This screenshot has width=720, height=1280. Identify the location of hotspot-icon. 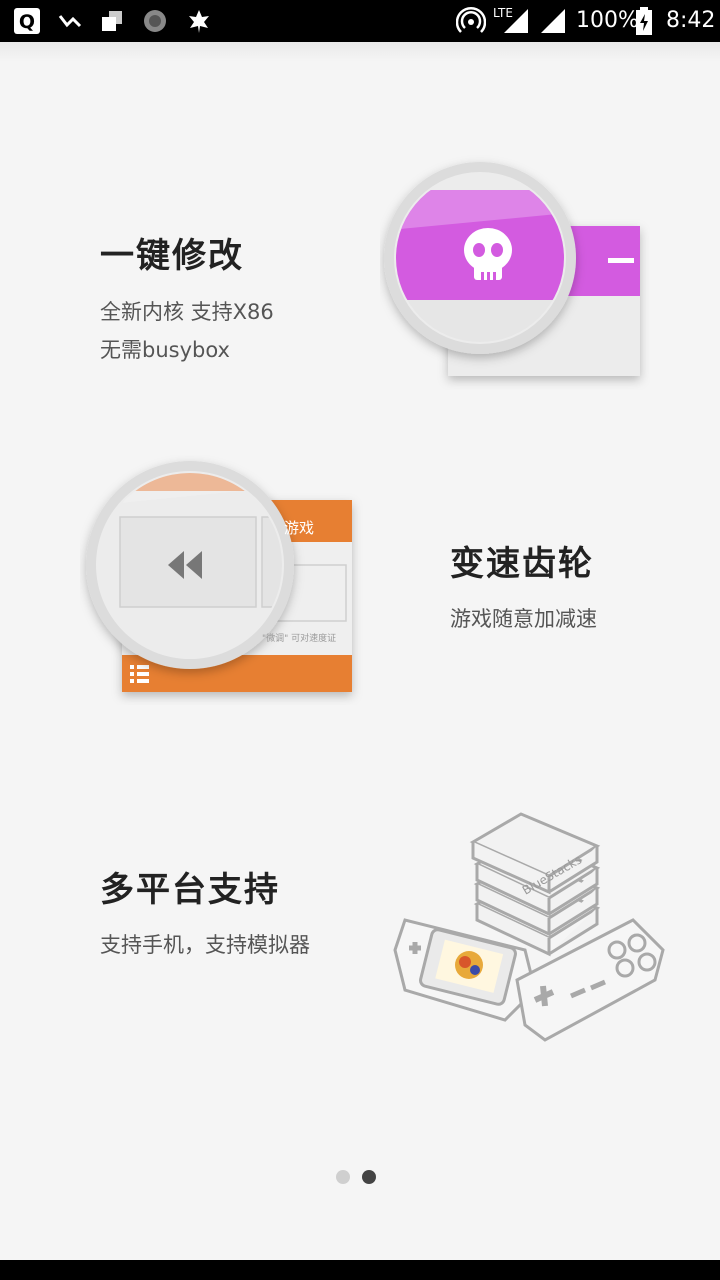
(471, 21).